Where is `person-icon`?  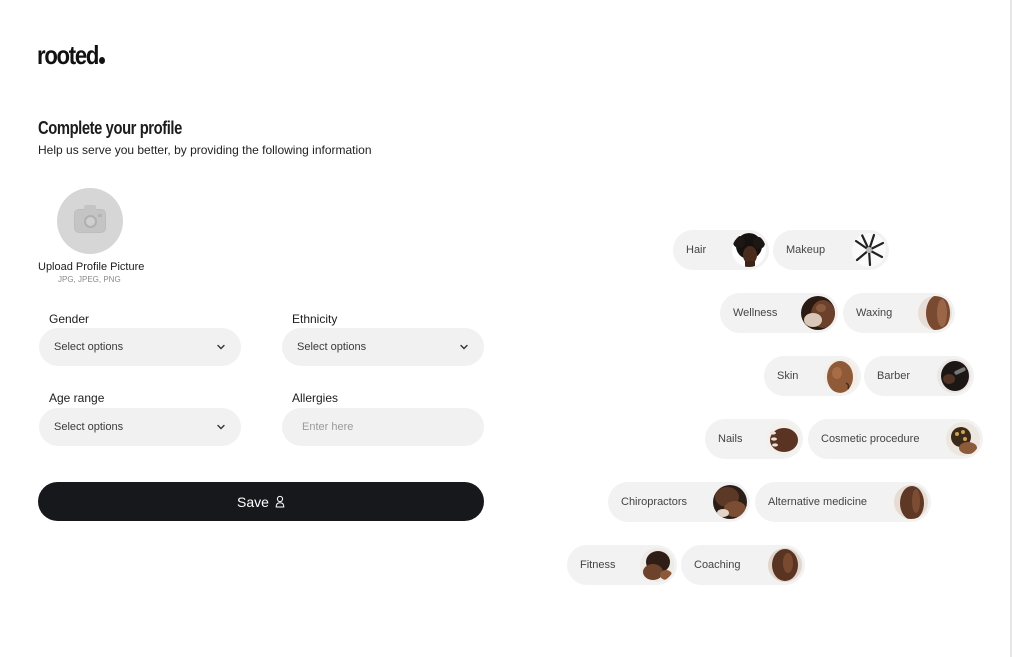
person-icon is located at coordinates (280, 501).